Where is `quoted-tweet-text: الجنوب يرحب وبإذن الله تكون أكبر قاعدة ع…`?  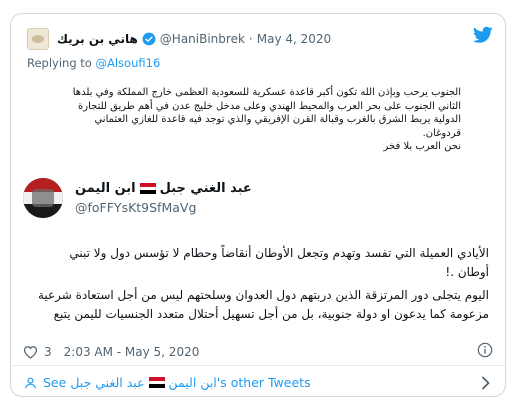
quoted-tweet-text: الجنوب يرحب وبإذن الله تكون أكبر قاعدة ع… is located at coordinates (246, 120).